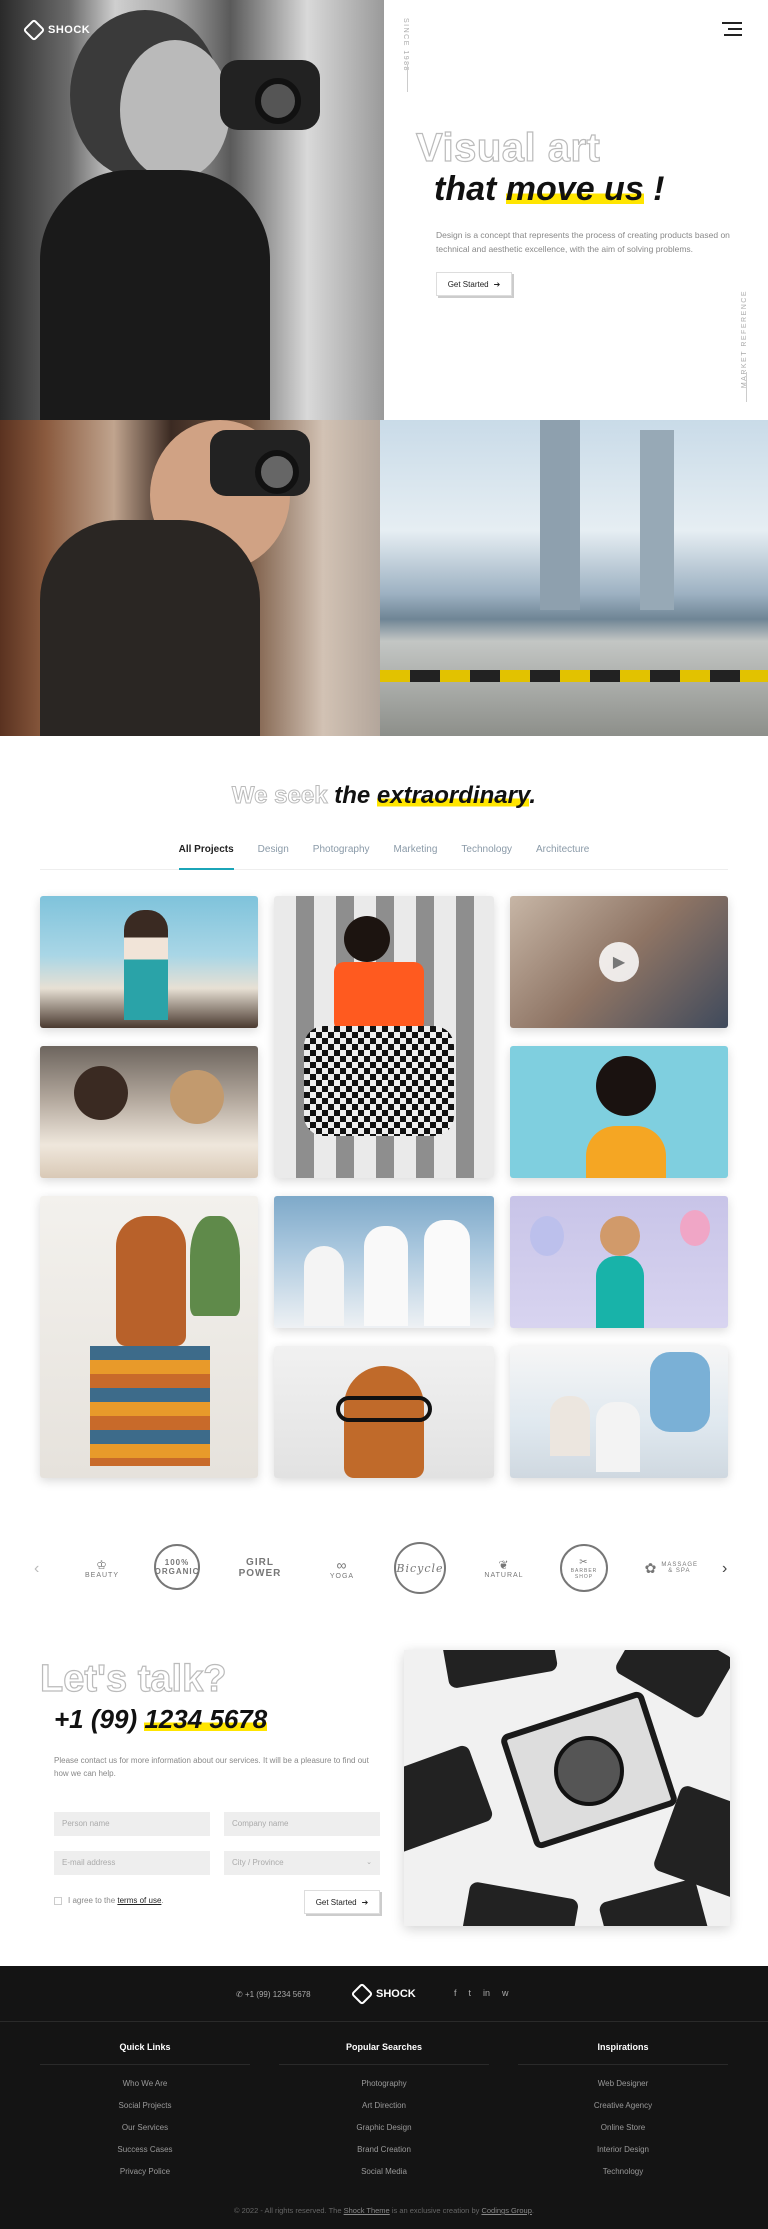  Describe the element at coordinates (342, 1576) in the screenshot. I see `brand-yoga-label: YOGA` at that location.